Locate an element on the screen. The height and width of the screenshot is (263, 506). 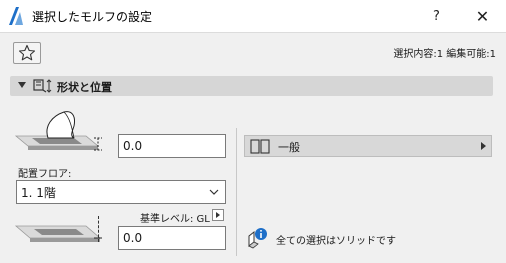
title-separator is located at coordinates (253, 32).